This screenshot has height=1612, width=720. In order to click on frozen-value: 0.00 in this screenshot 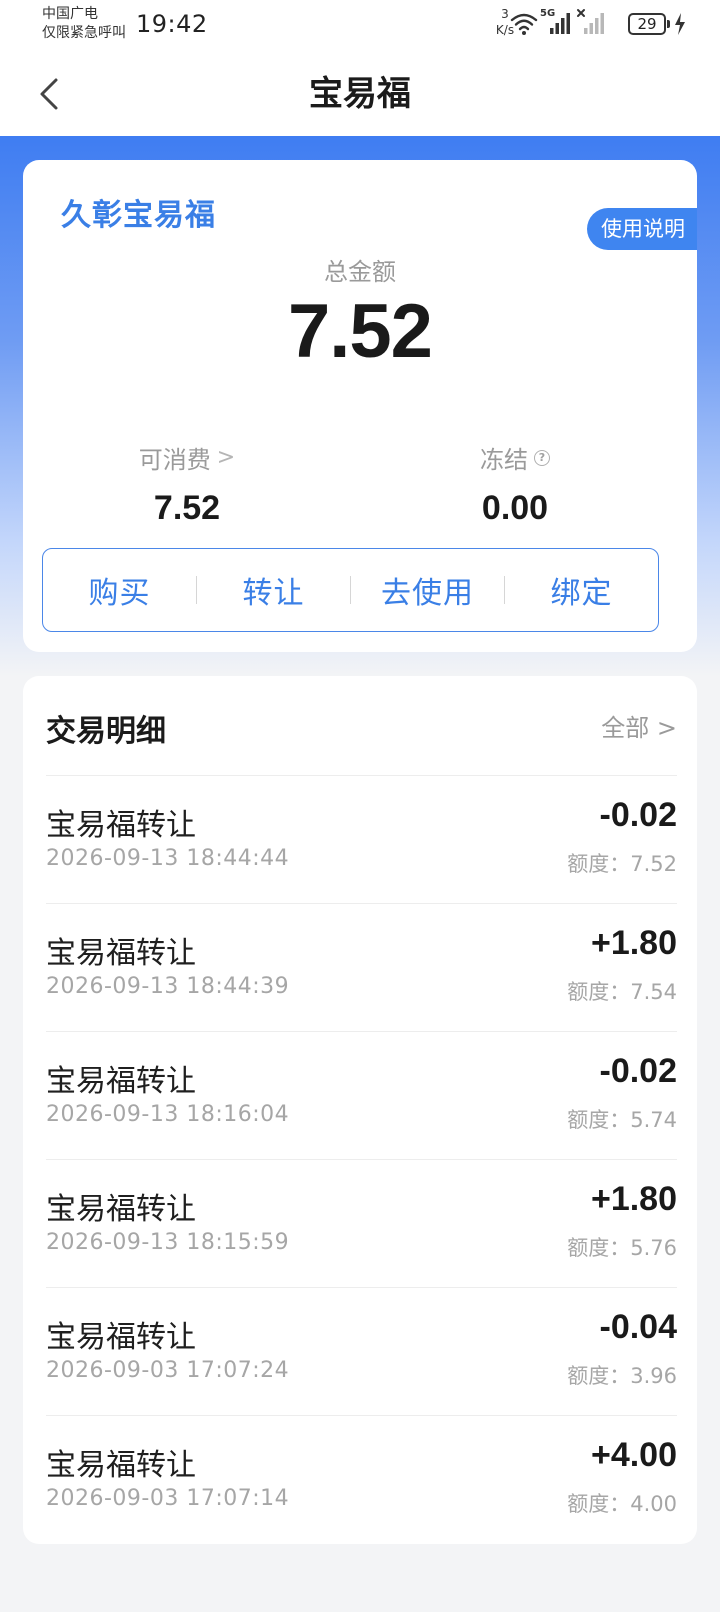, I will do `click(515, 508)`.